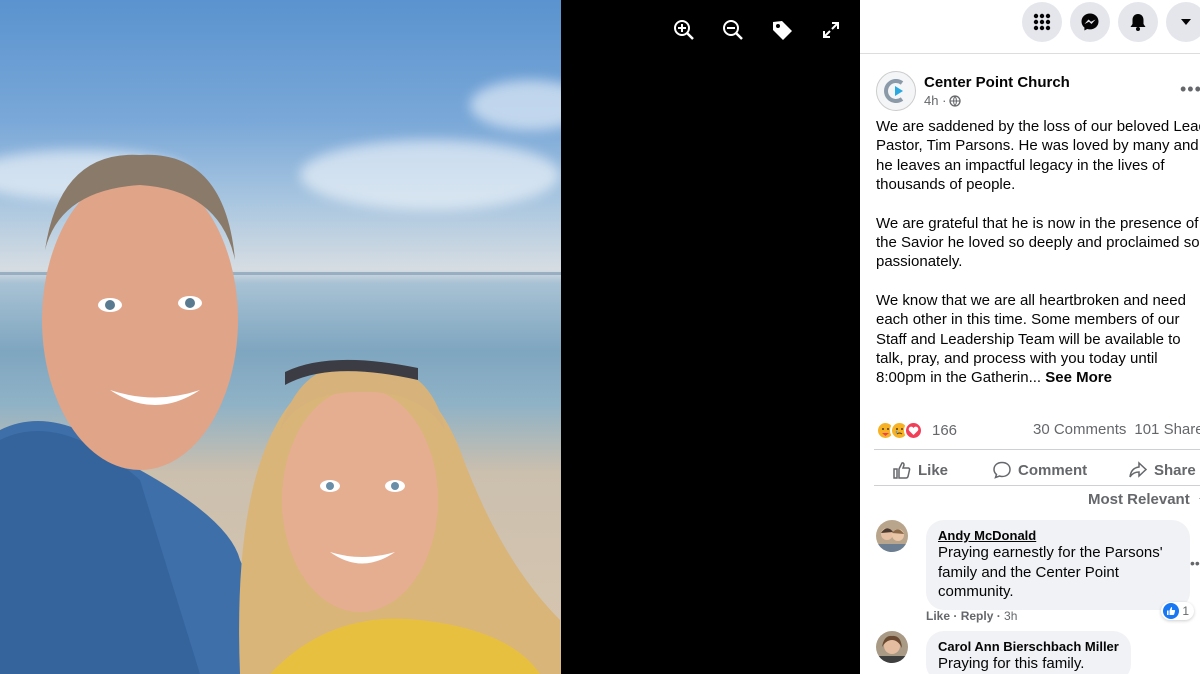 The image size is (1200, 674). Describe the element at coordinates (1011, 663) in the screenshot. I see `comment-text-line: Praying for this family.` at that location.